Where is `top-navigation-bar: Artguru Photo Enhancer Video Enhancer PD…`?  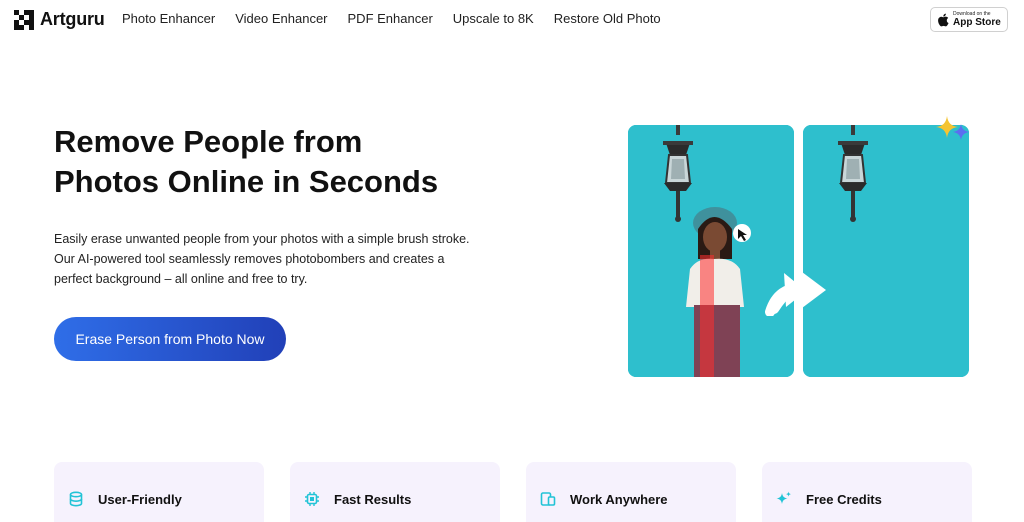
top-navigation-bar: Artguru Photo Enhancer Video Enhancer PD… is located at coordinates (512, 20).